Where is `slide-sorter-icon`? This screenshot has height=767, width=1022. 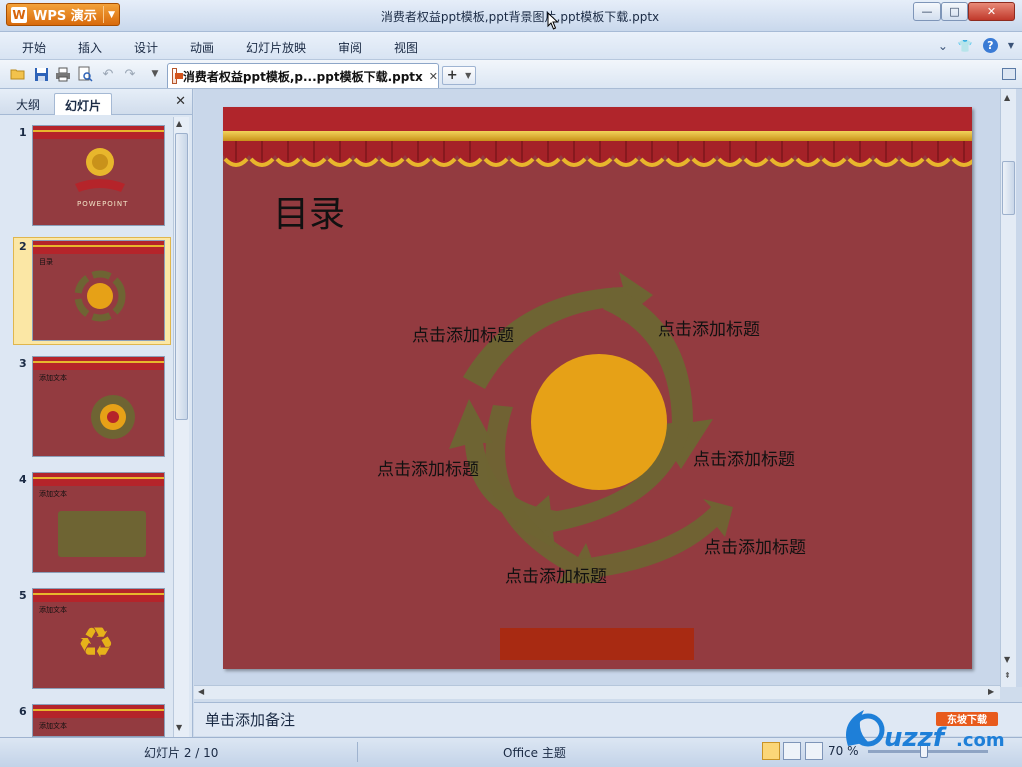 slide-sorter-icon is located at coordinates (792, 751).